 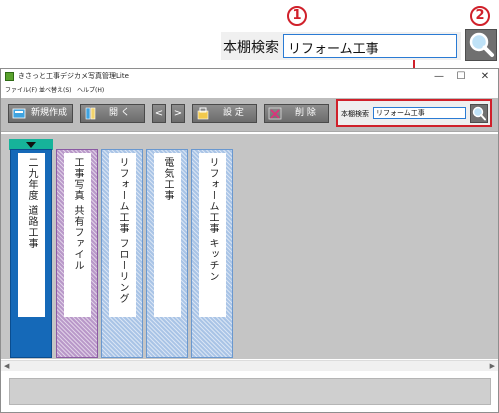 I want to click on book-road-work: 二九年度 道路工事, so click(x=31, y=253).